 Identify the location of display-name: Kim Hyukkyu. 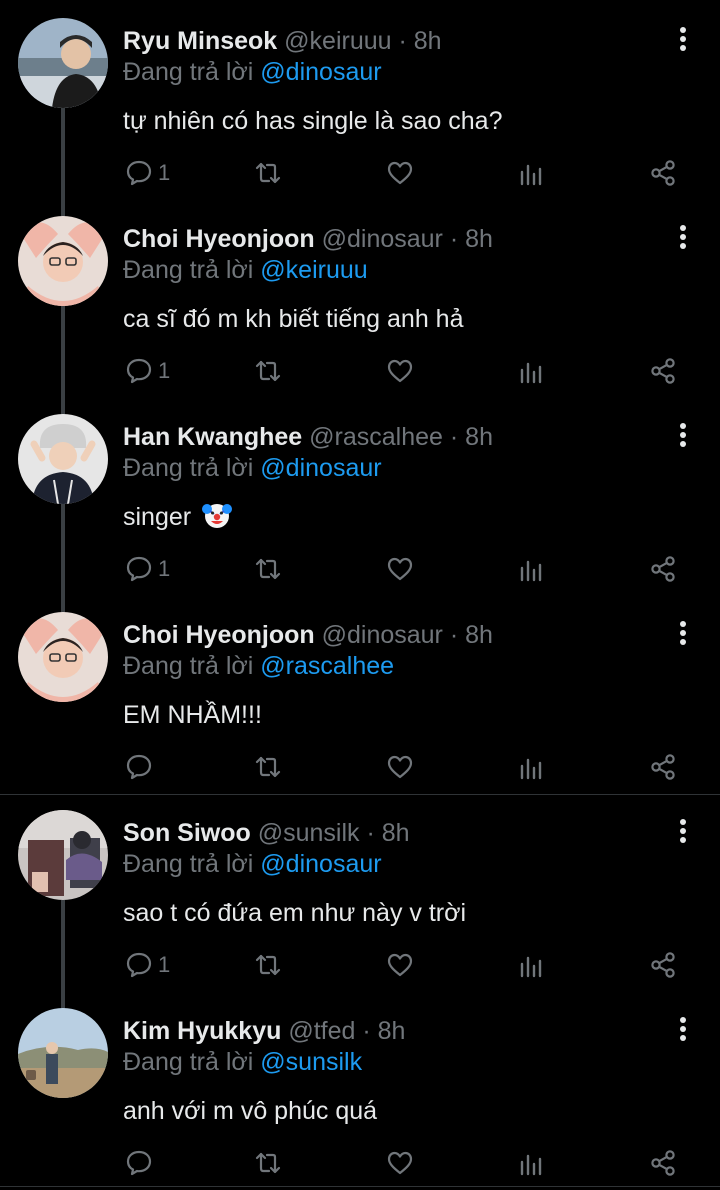
(202, 1031).